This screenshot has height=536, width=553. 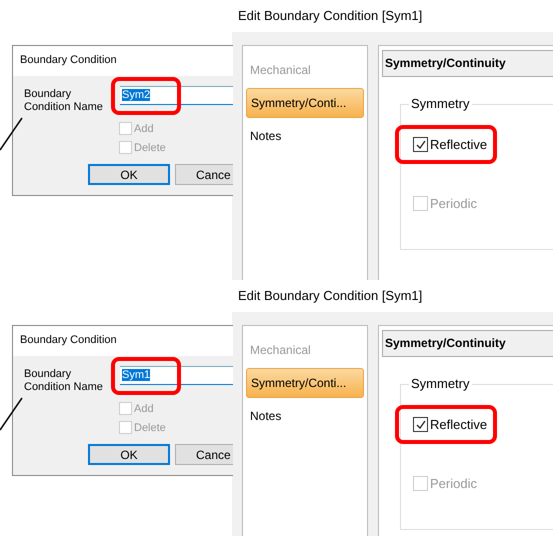 I want to click on name-field: Sym2, so click(x=176, y=95).